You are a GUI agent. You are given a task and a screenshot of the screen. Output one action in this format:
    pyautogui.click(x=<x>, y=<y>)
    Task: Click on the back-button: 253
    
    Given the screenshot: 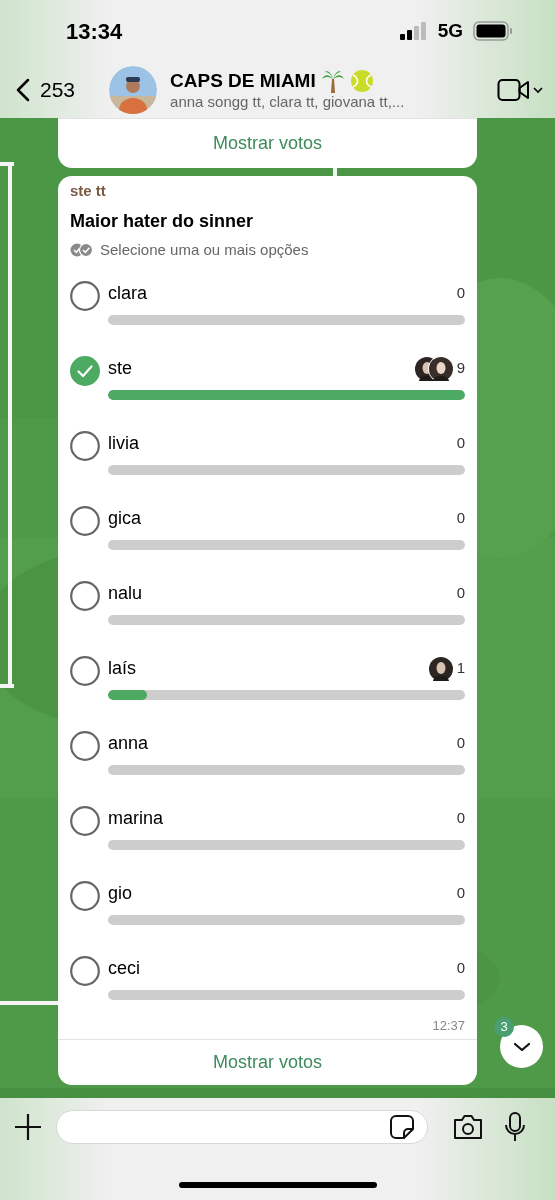 What is the action you would take?
    pyautogui.click(x=46, y=90)
    